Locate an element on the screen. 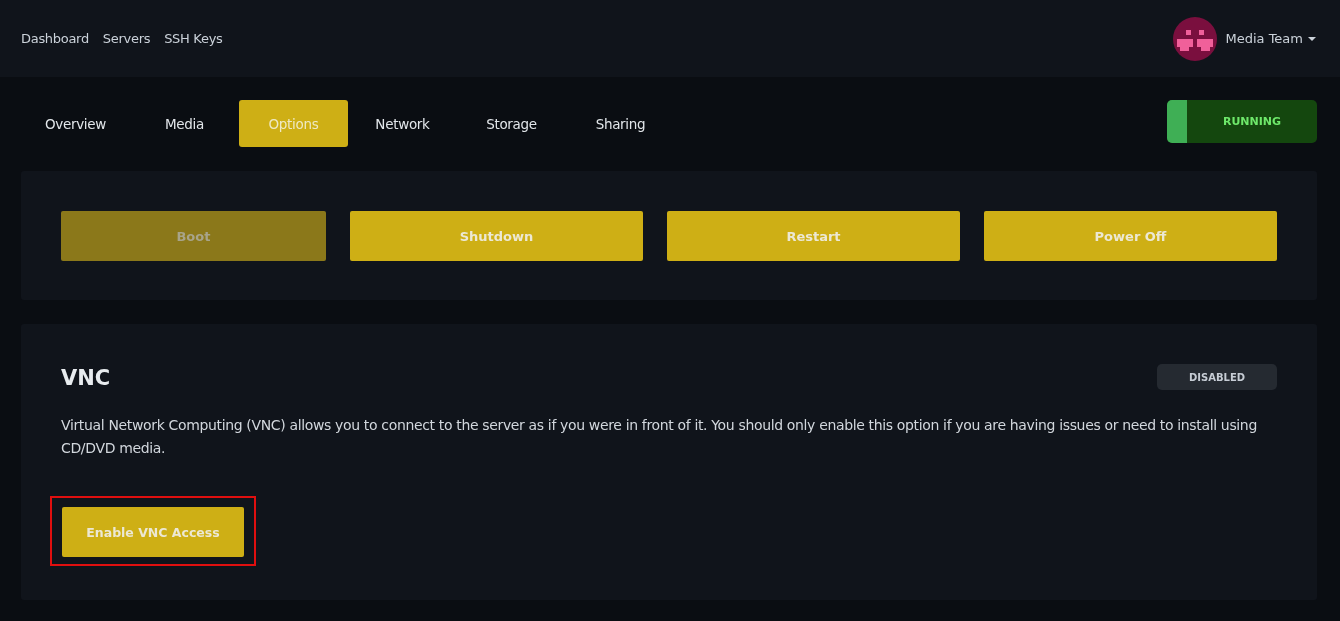 Image resolution: width=1340 pixels, height=621 pixels. tab: Overview is located at coordinates (75, 123).